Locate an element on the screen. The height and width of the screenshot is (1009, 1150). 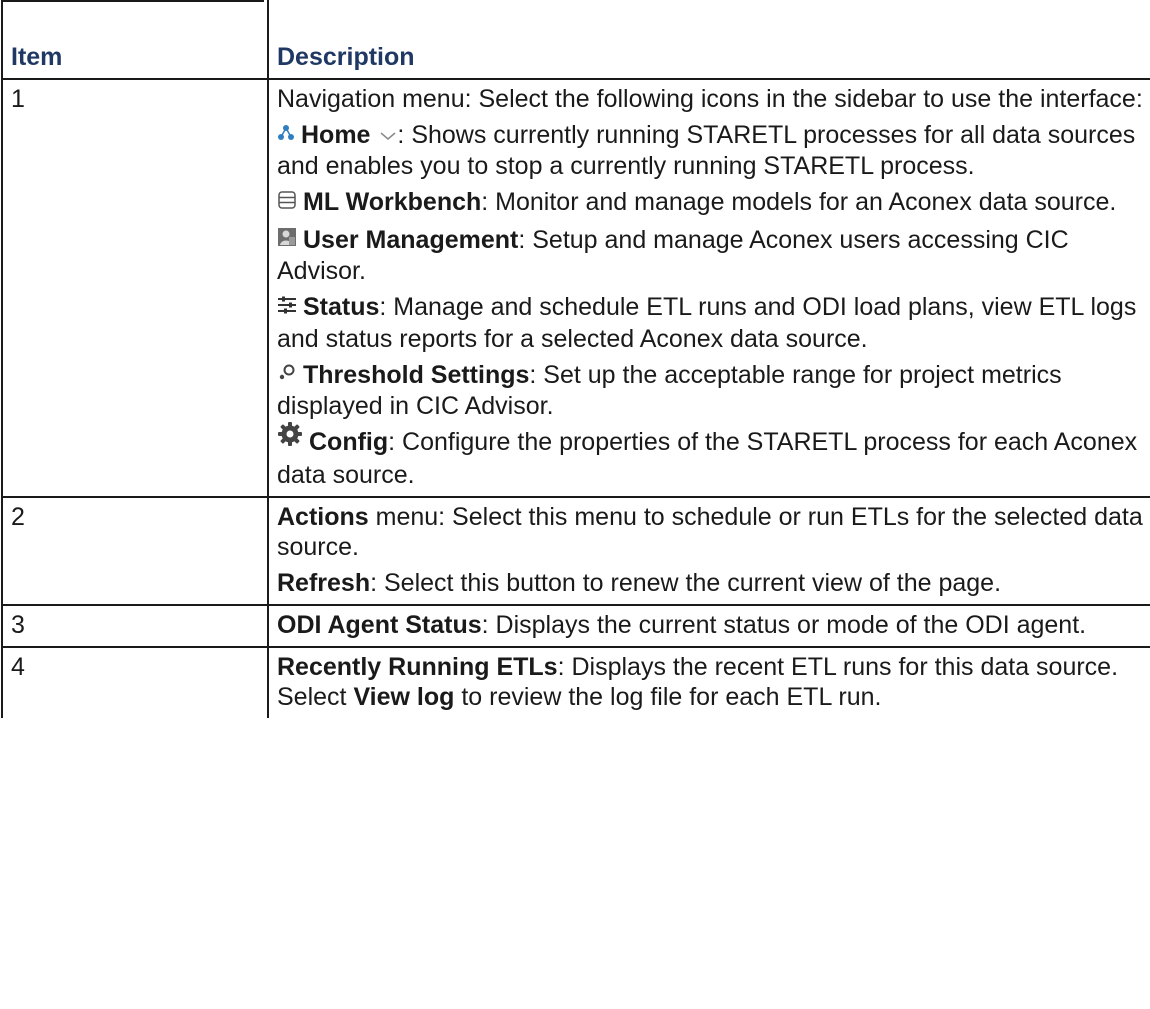
database-icon is located at coordinates (287, 202).